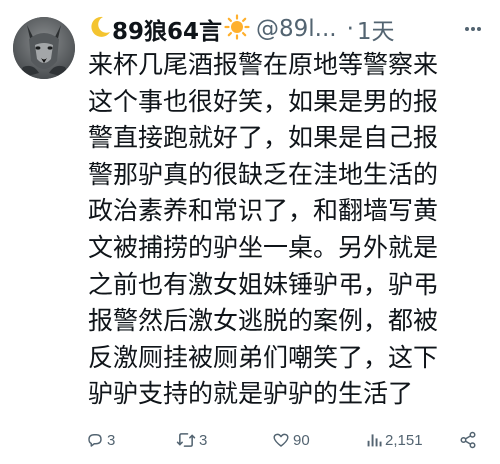 This screenshot has height=464, width=500. I want to click on tweet-text-line: 来杯几尾酒报警在原地等警察来, so click(263, 64).